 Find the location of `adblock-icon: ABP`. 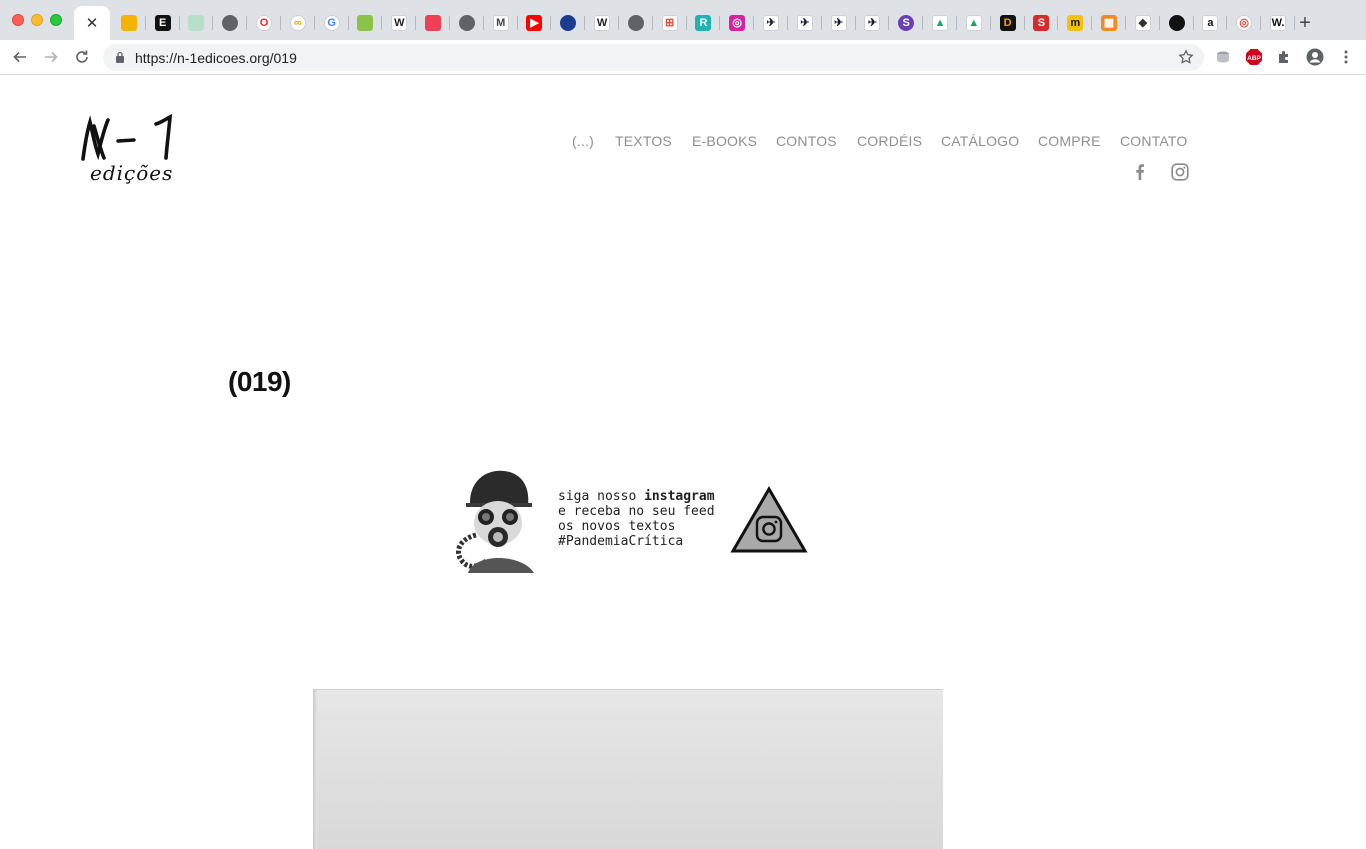

adblock-icon: ABP is located at coordinates (1254, 57).